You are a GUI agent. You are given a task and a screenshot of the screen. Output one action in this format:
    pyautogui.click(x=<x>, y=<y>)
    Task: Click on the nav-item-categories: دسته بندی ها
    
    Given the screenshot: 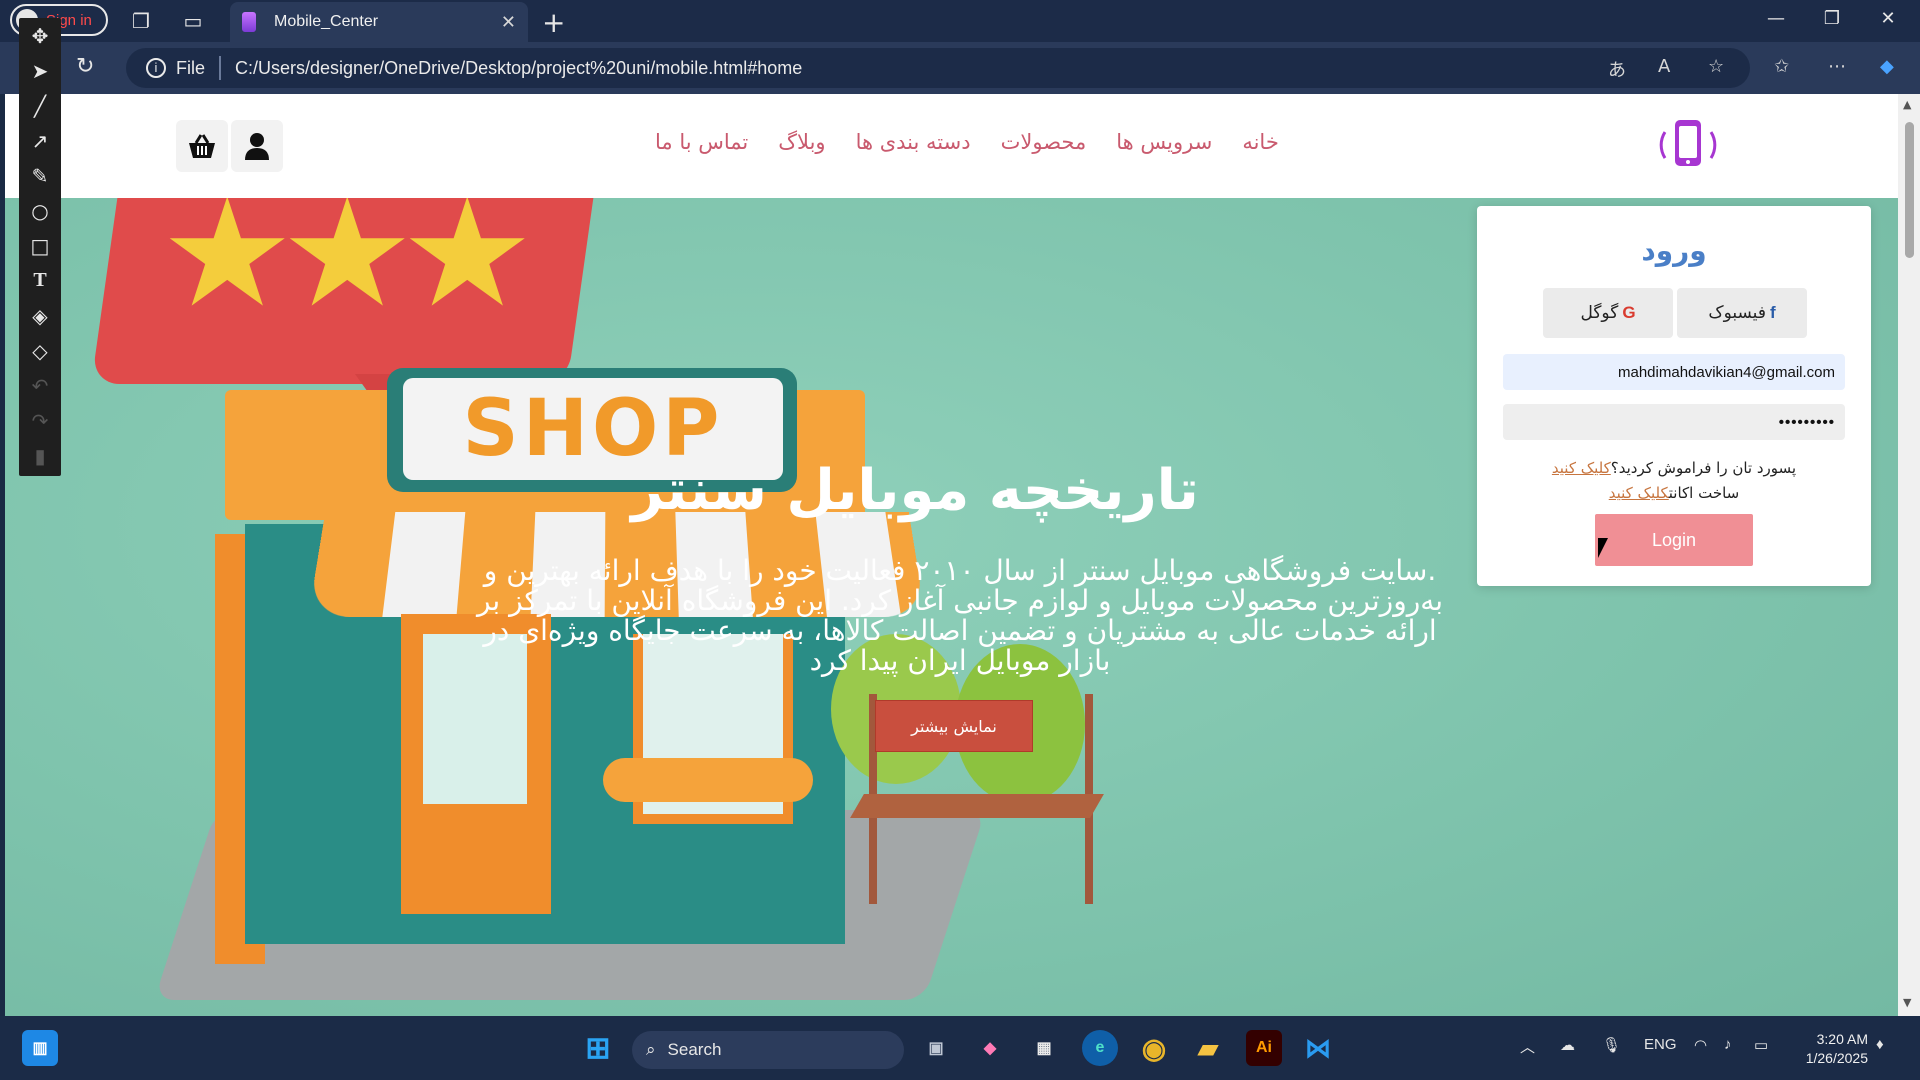 What is the action you would take?
    pyautogui.click(x=913, y=142)
    